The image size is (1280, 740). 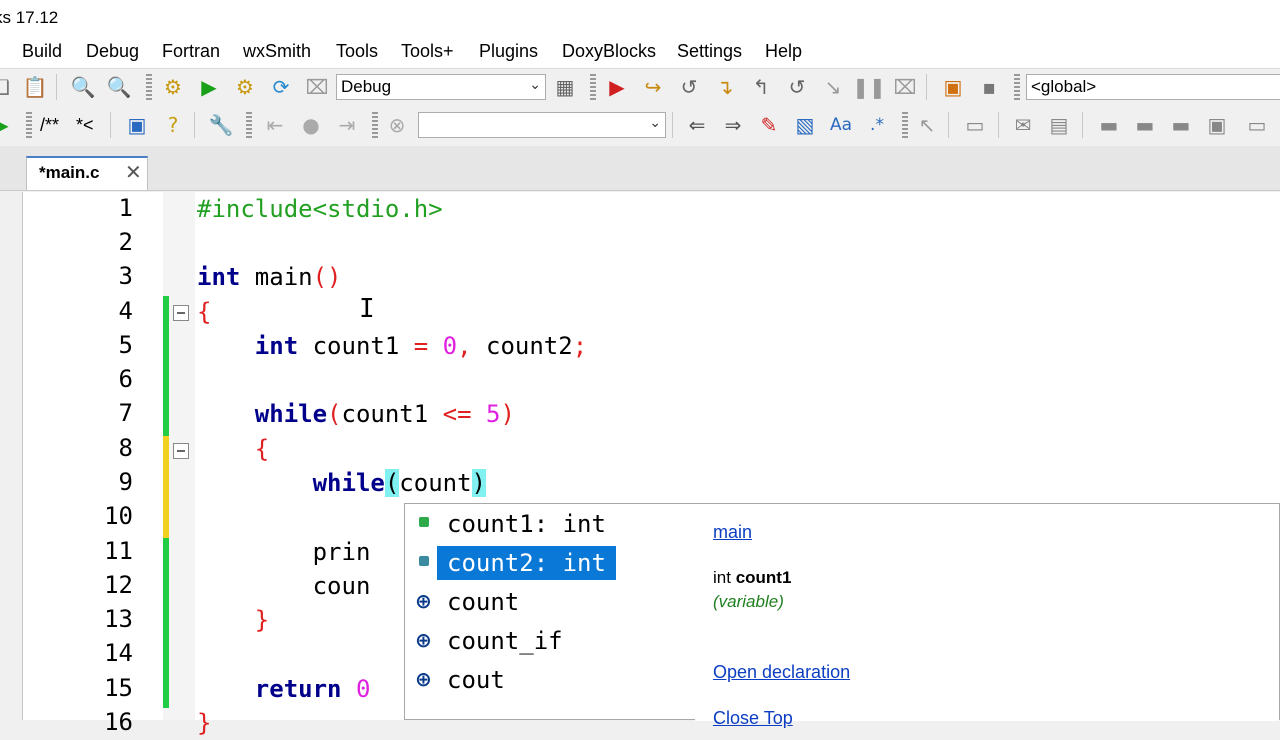 What do you see at coordinates (317, 87) in the screenshot?
I see `abort-icon: ⌧` at bounding box center [317, 87].